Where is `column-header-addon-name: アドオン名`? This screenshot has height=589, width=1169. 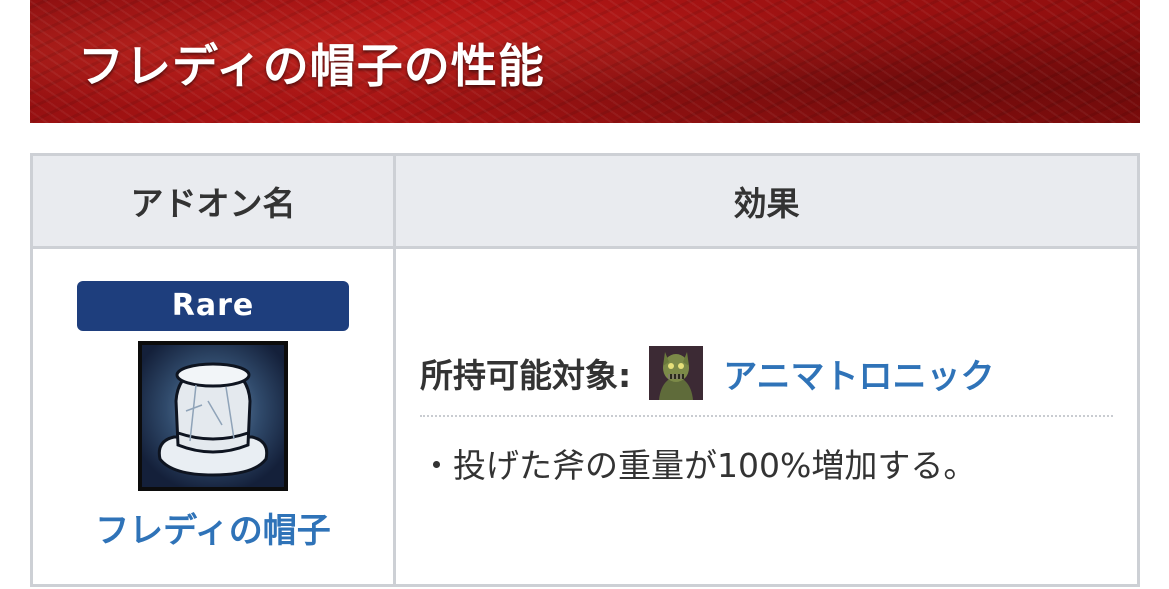
column-header-addon-name: アドオン名 is located at coordinates (213, 201).